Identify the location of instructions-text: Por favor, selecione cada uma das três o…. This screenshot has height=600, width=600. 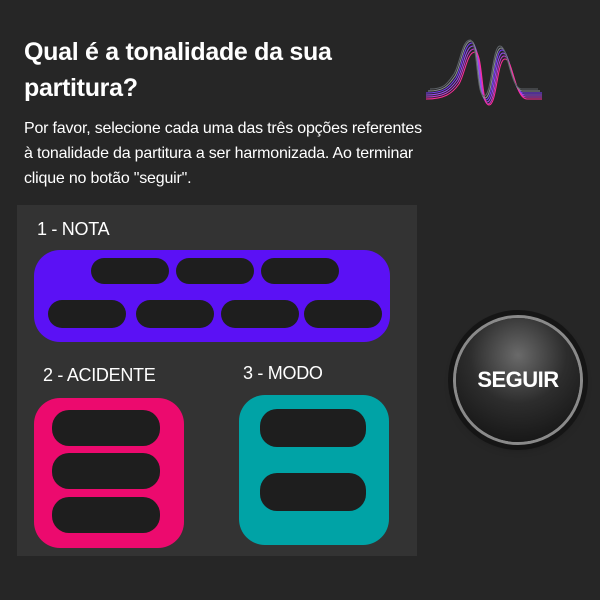
(223, 153).